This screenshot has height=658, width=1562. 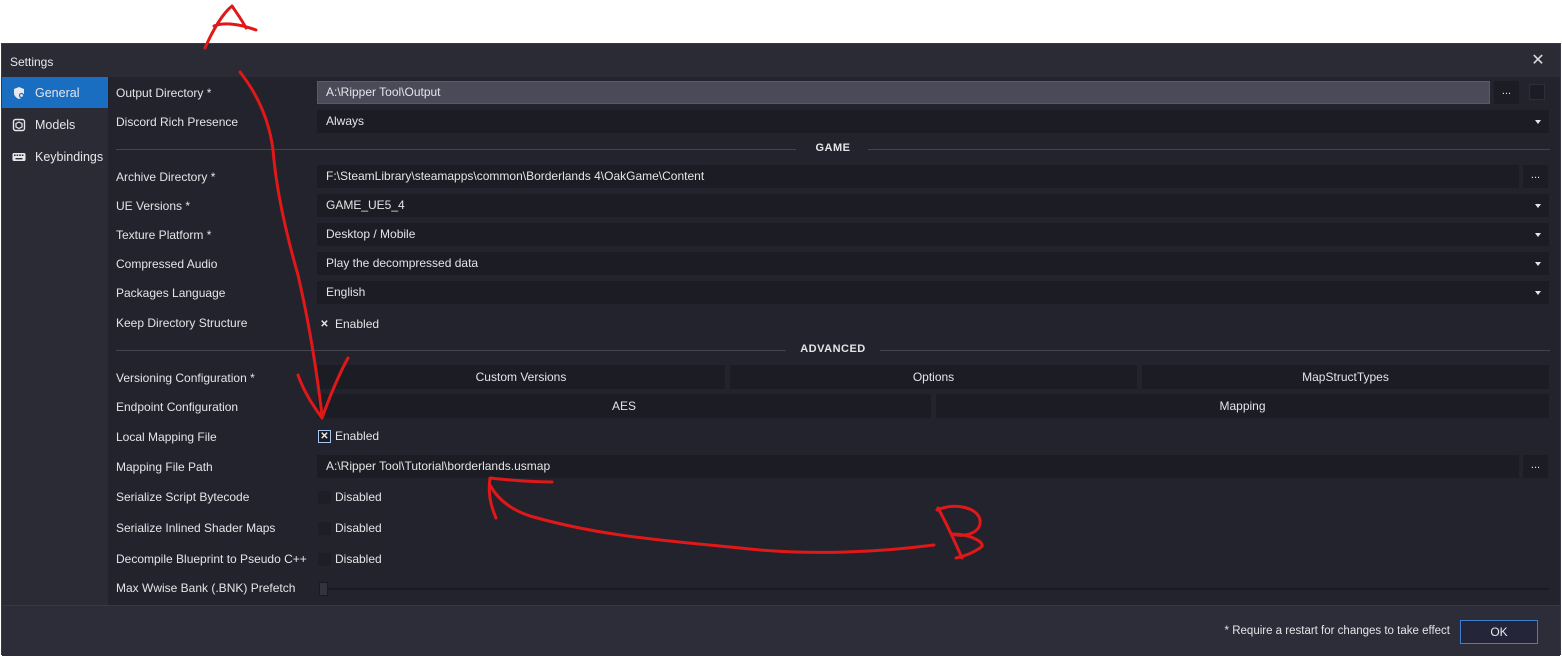 I want to click on close-button: ✕, so click(x=1538, y=61).